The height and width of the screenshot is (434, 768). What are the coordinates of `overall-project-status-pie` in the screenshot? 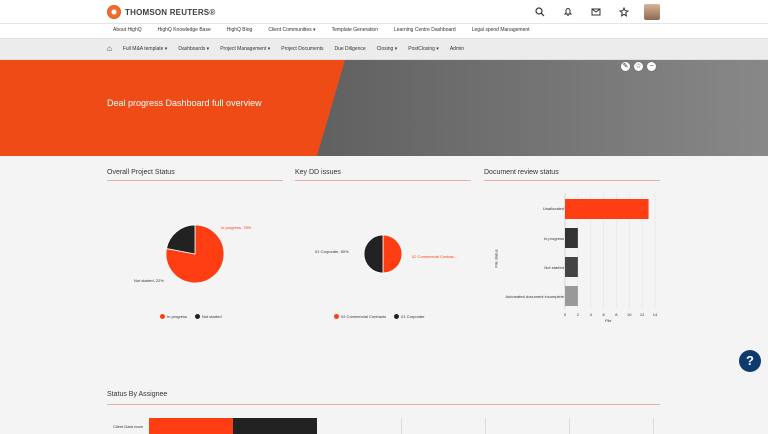 It's located at (195, 254).